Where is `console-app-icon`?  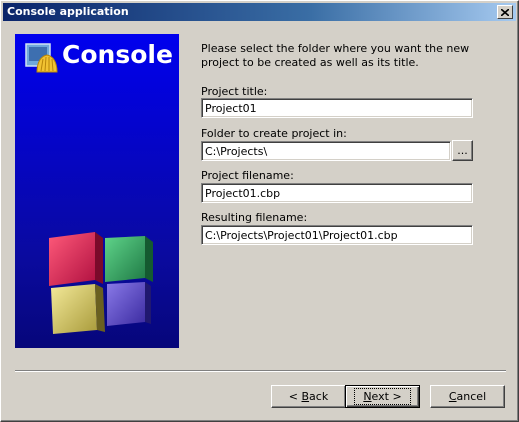 console-app-icon is located at coordinates (41, 58).